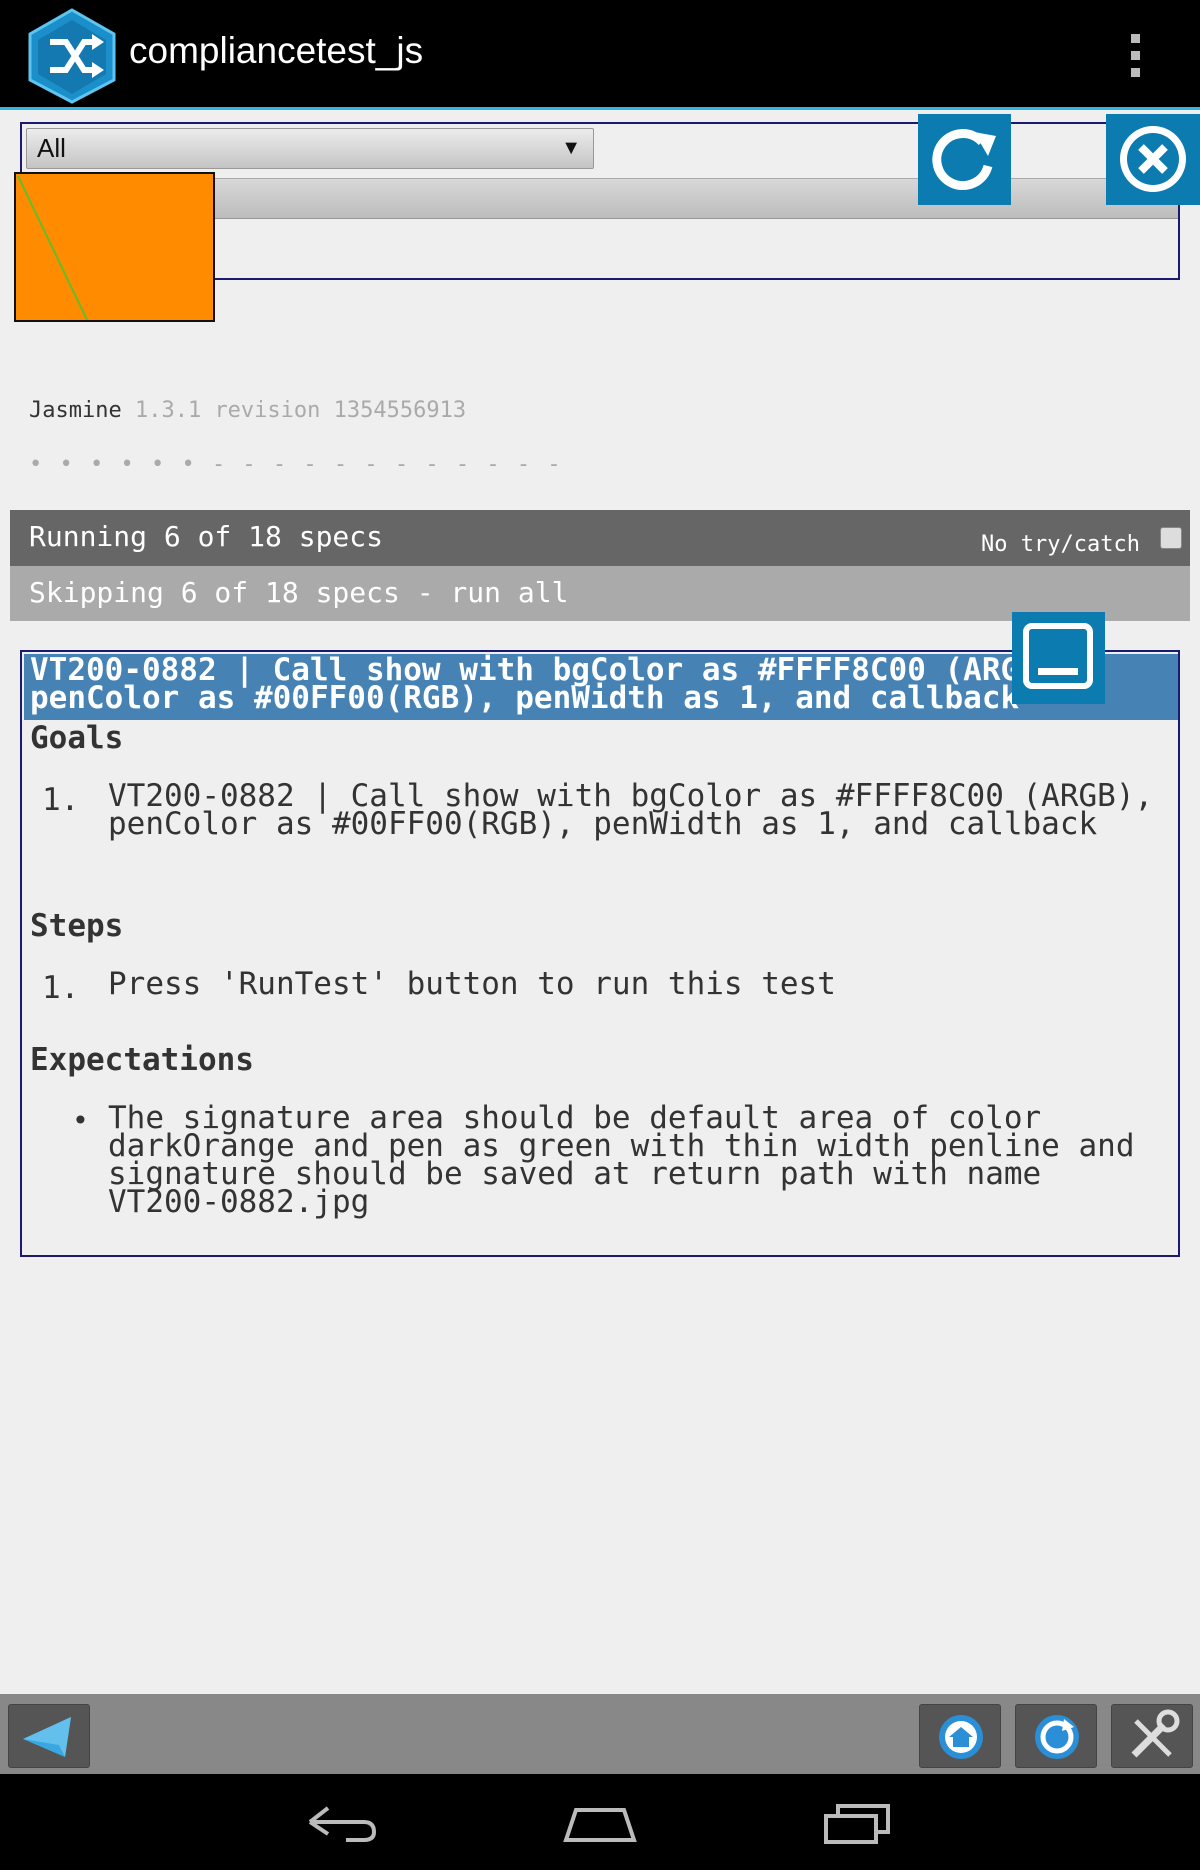  I want to click on filter-select-value: All, so click(51, 148).